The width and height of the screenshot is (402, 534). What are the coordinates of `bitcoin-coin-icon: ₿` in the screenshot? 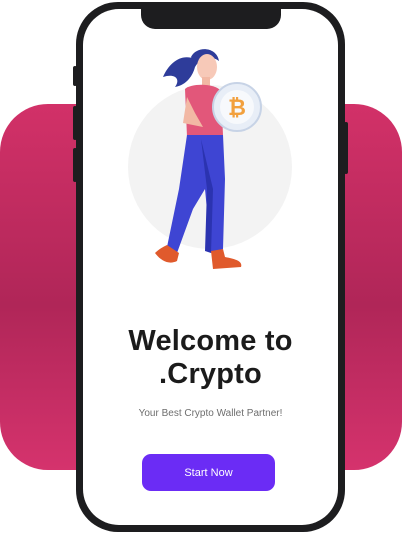 It's located at (237, 107).